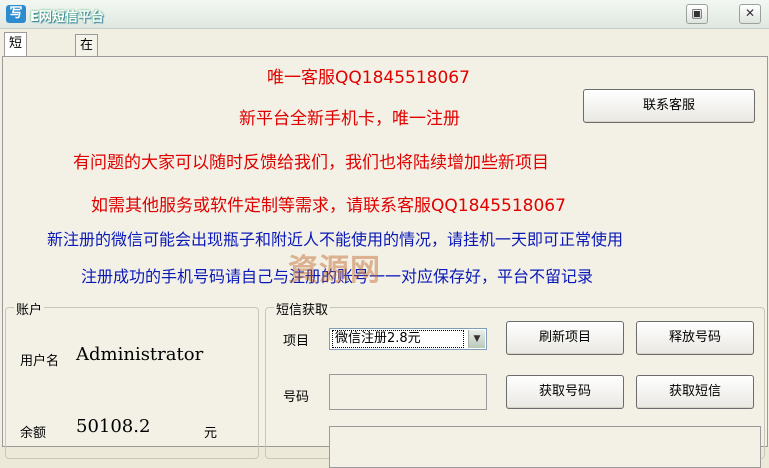 This screenshot has width=769, height=468. Describe the element at coordinates (565, 338) in the screenshot. I see `refresh-project-button: 刷新项目` at that location.